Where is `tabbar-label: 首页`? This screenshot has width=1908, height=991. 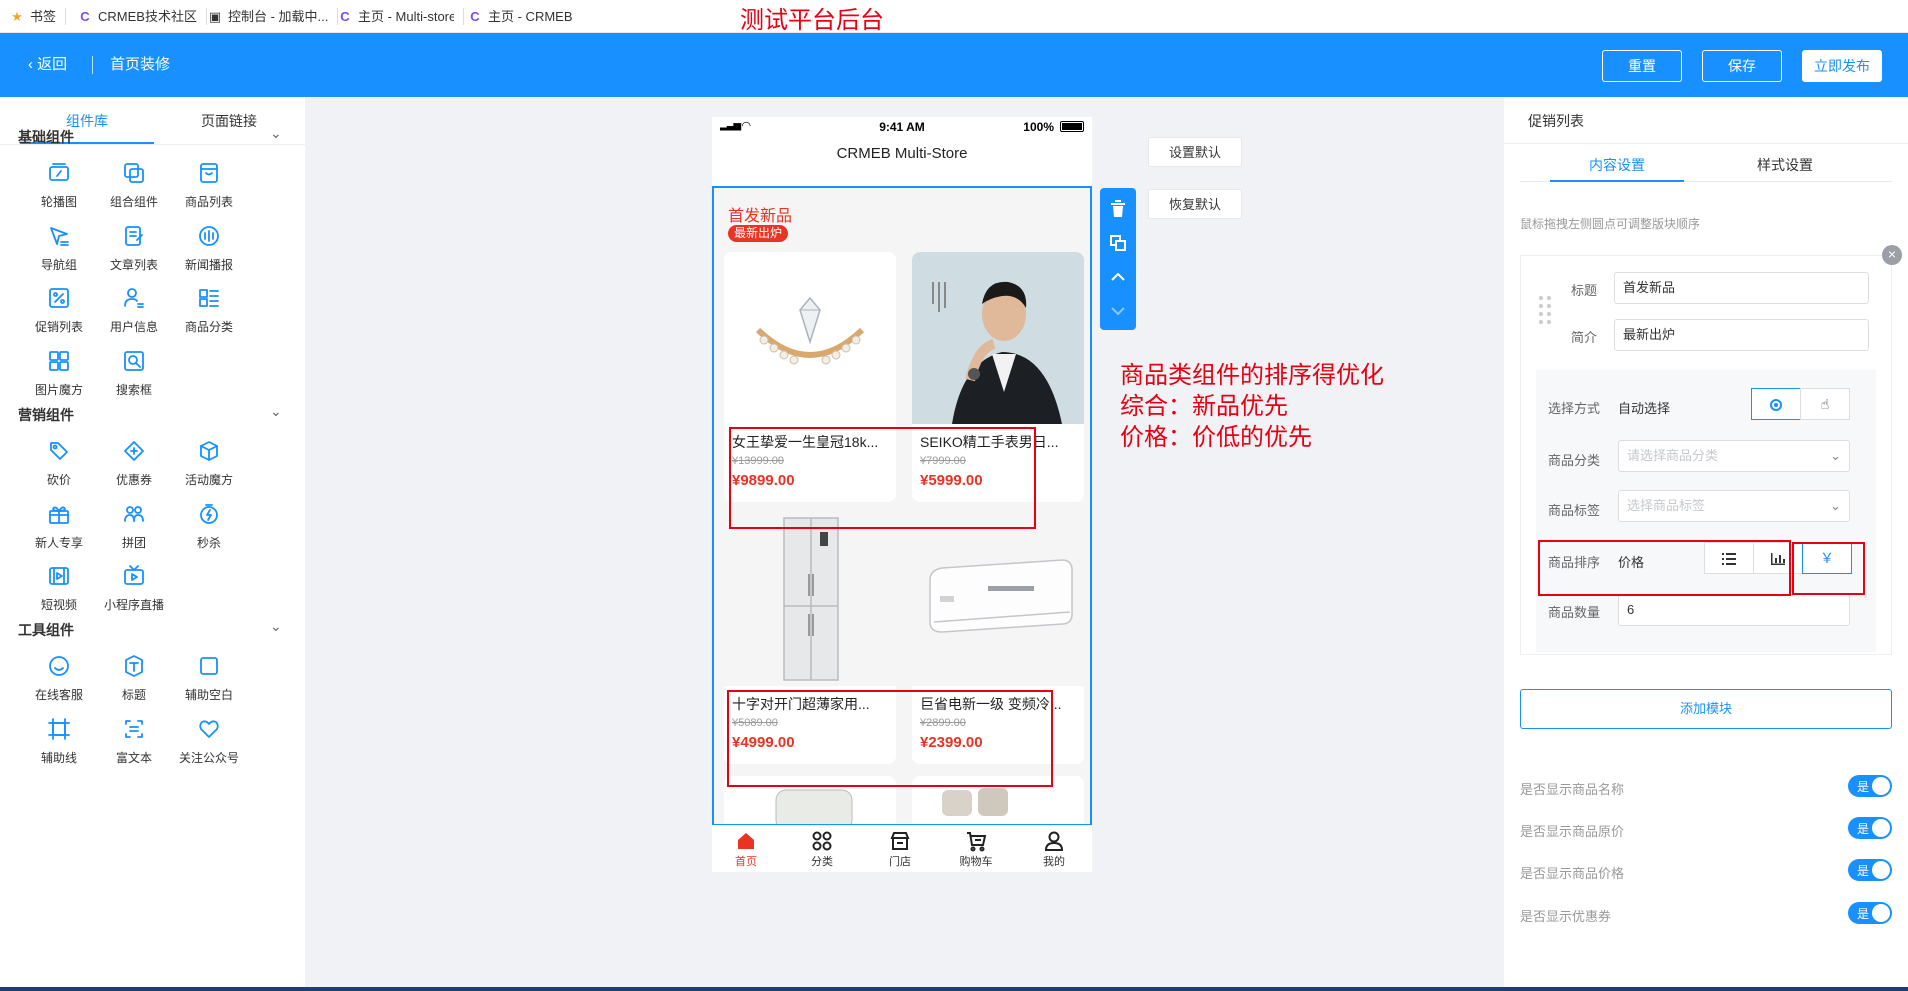 tabbar-label: 首页 is located at coordinates (746, 862).